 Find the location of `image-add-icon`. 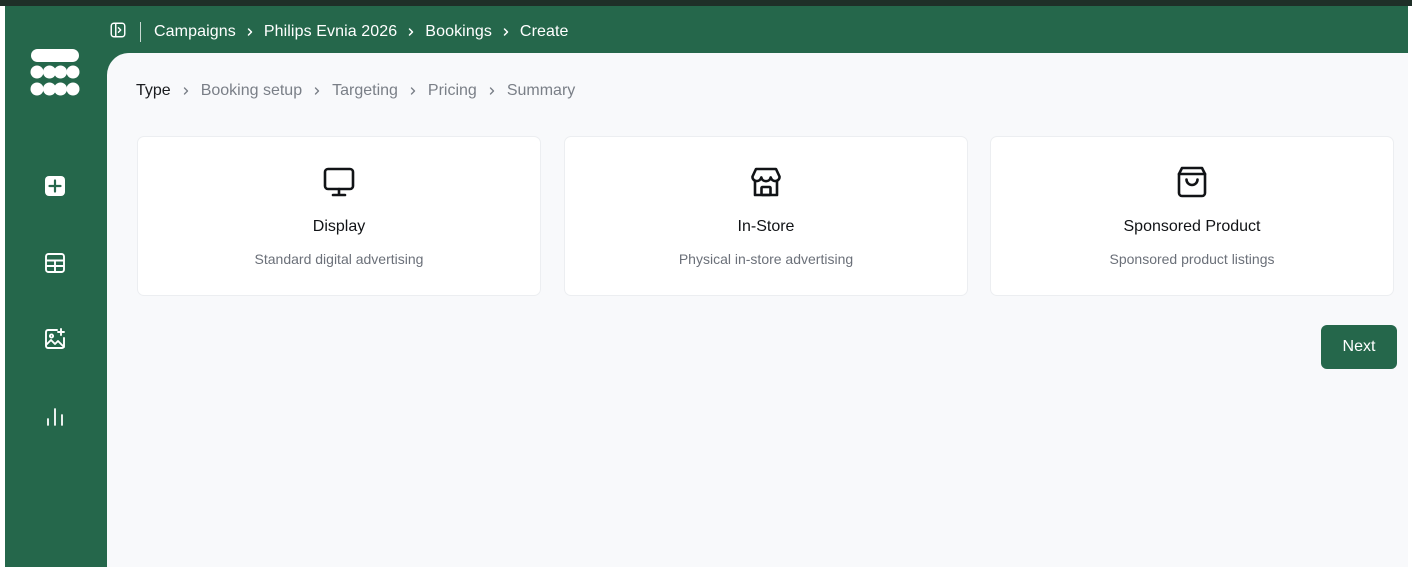

image-add-icon is located at coordinates (55, 341).